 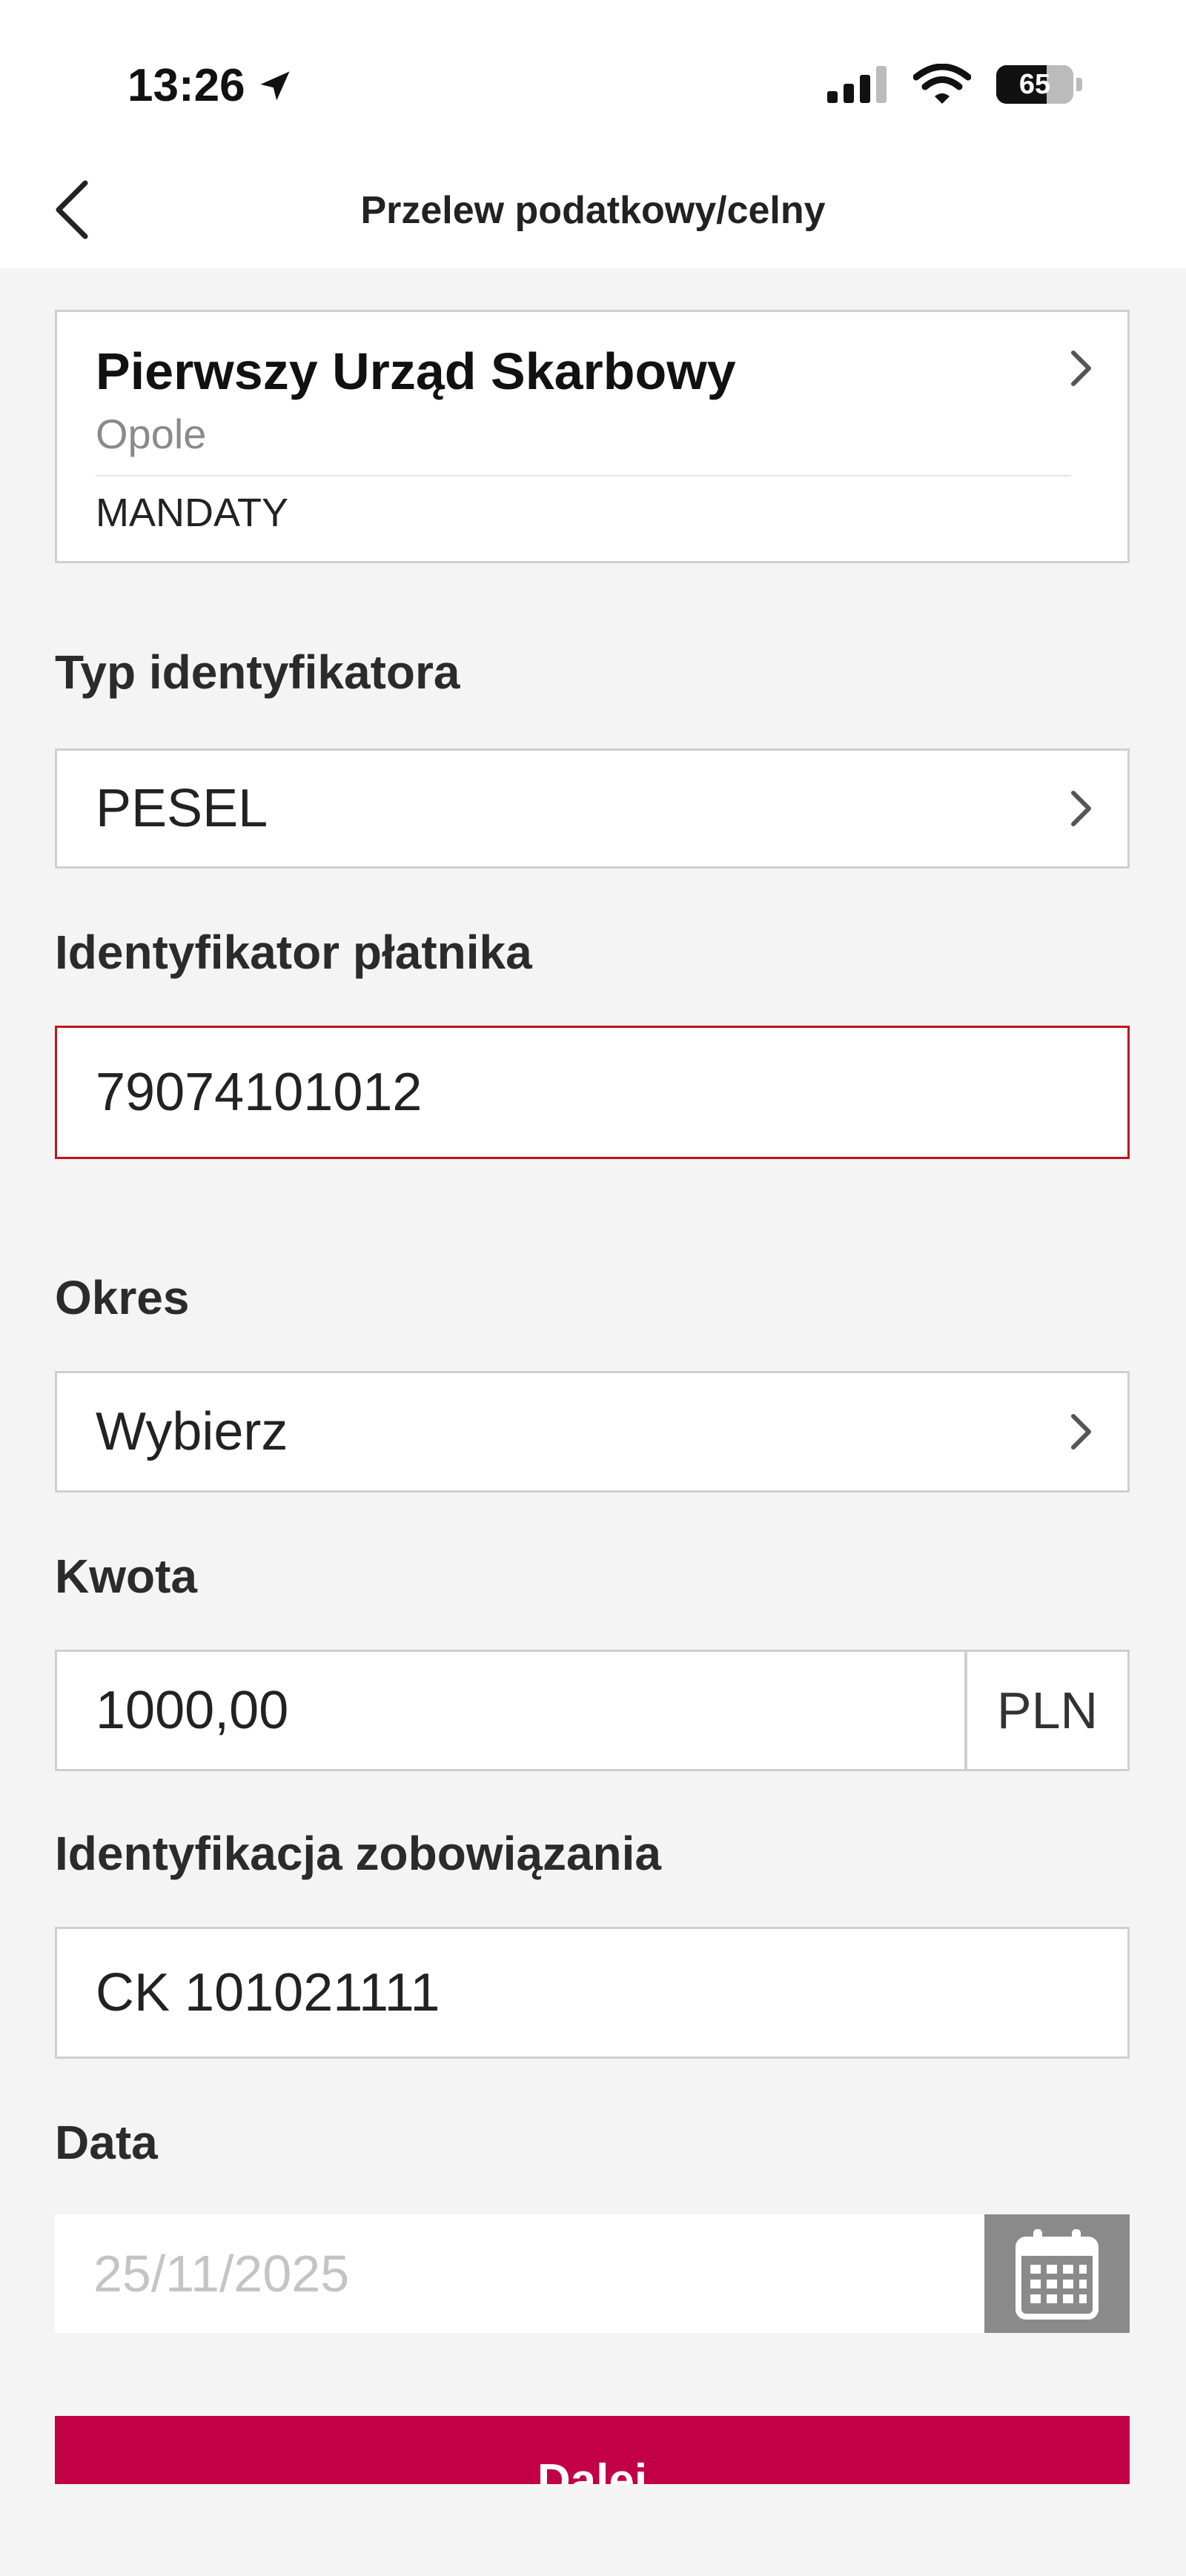 What do you see at coordinates (182, 808) in the screenshot?
I see `identifier-type-value: PESEL` at bounding box center [182, 808].